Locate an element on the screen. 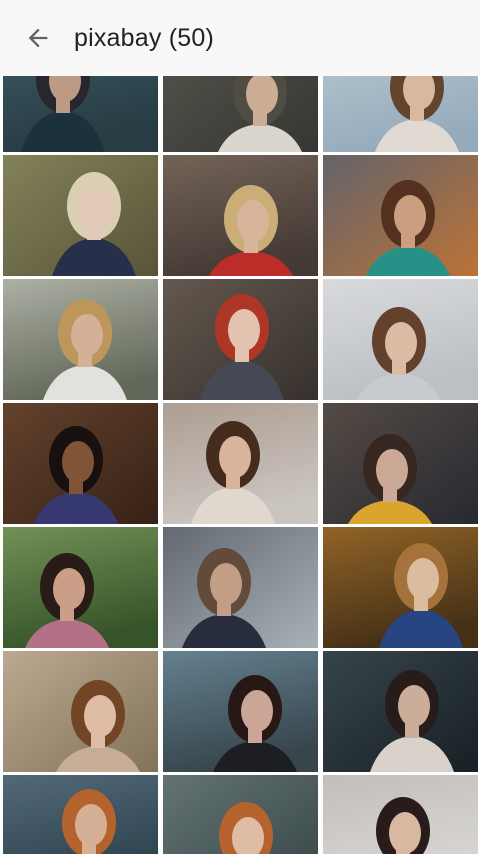  page-title: pixabay (50) is located at coordinates (144, 37).